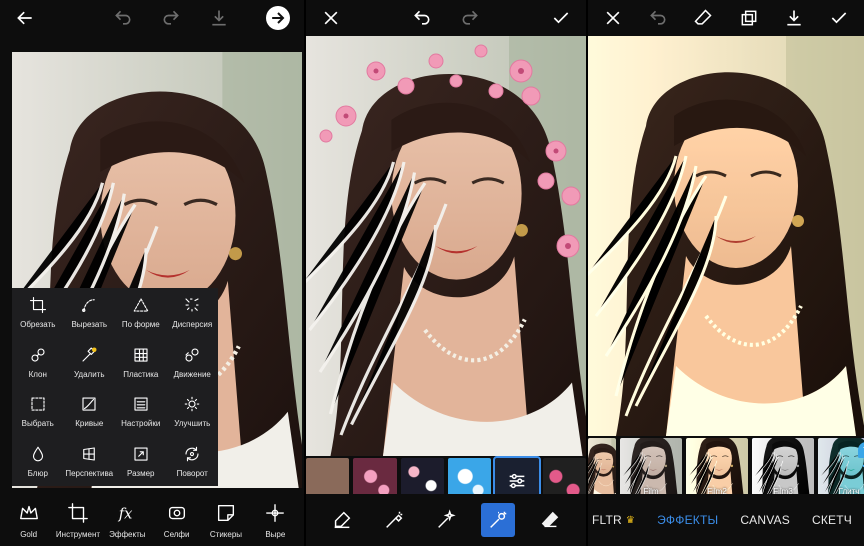  What do you see at coordinates (192, 305) in the screenshot?
I see `dispersion-icon` at bounding box center [192, 305].